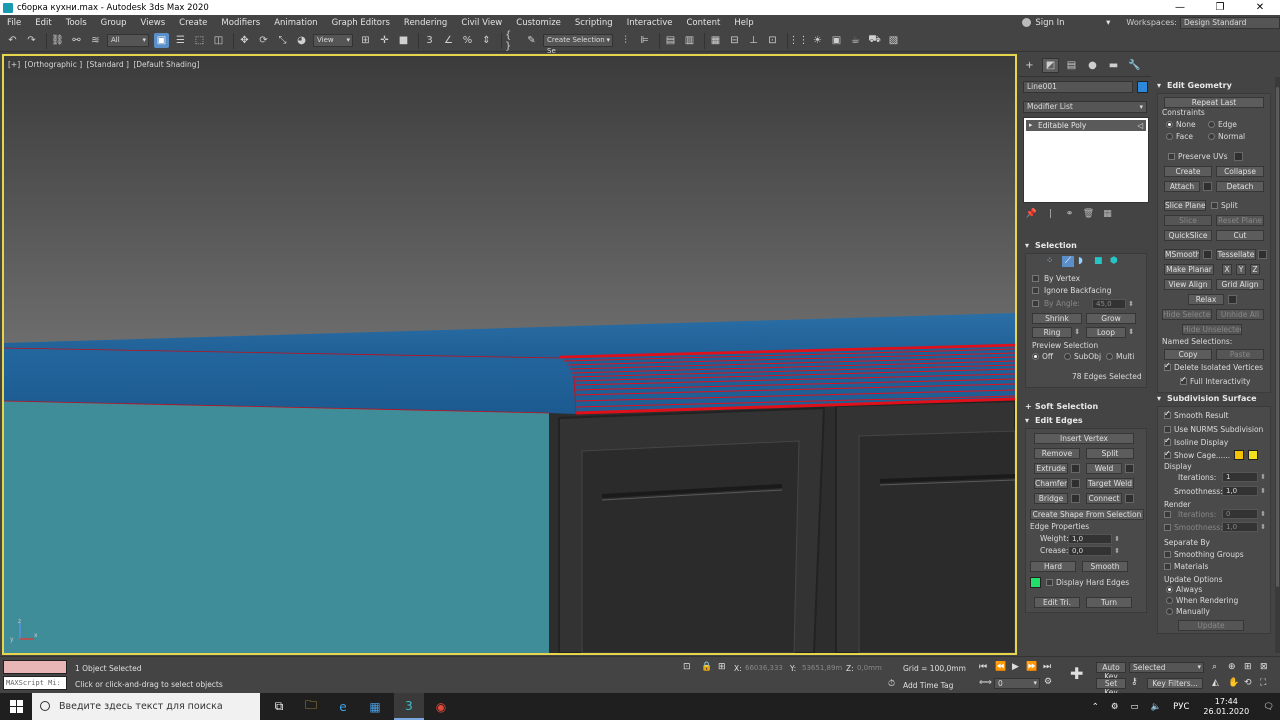  I want to click on menu-rendering: Rendering, so click(425, 23).